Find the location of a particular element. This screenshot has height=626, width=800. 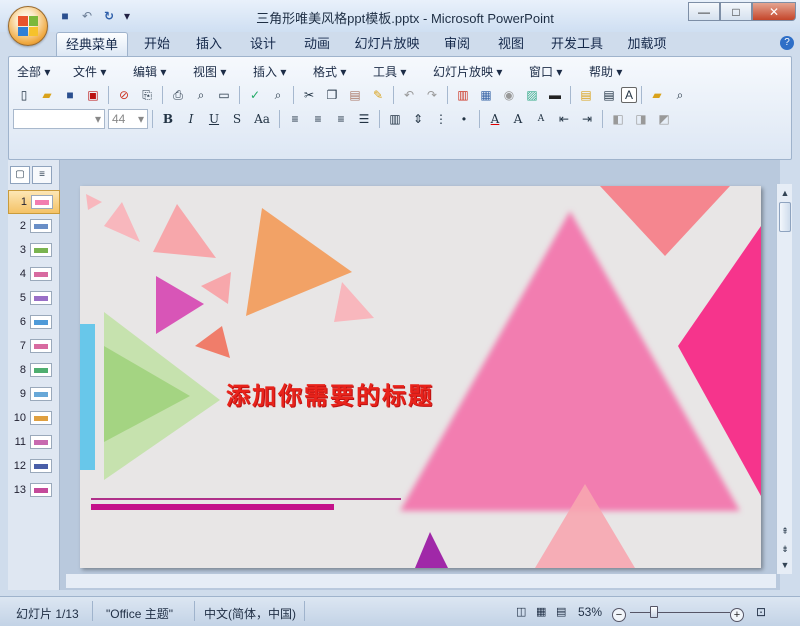

font-name-combo: ▾ is located at coordinates (59, 119).